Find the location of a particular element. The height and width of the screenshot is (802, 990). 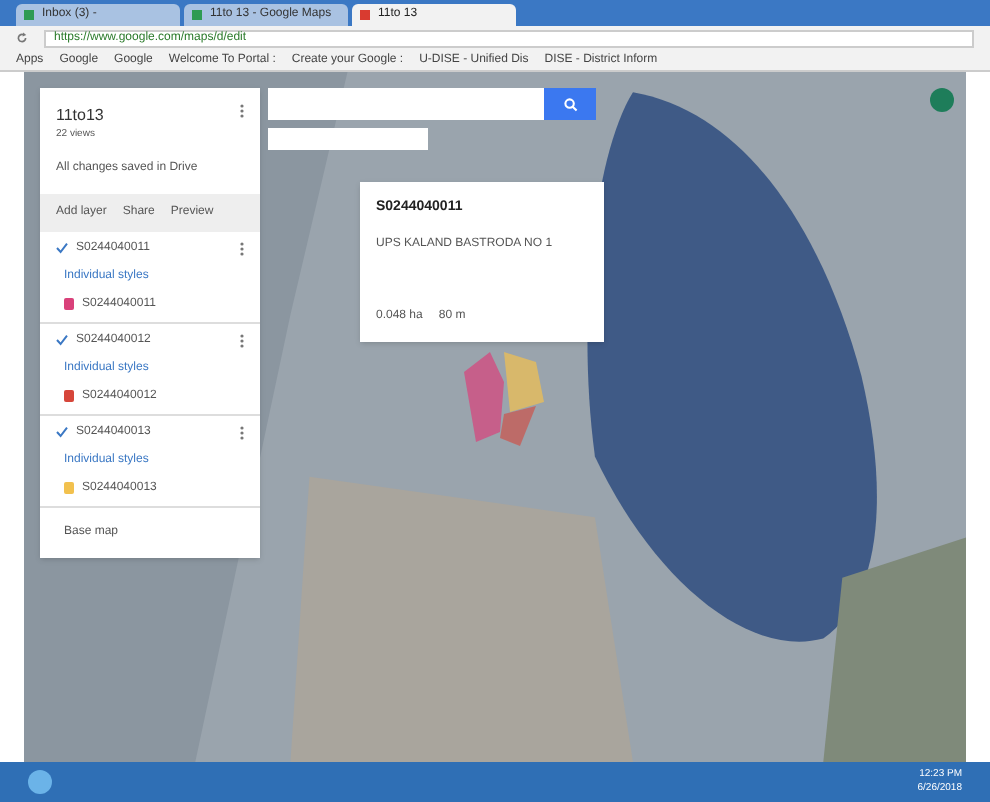

search-button is located at coordinates (570, 104).